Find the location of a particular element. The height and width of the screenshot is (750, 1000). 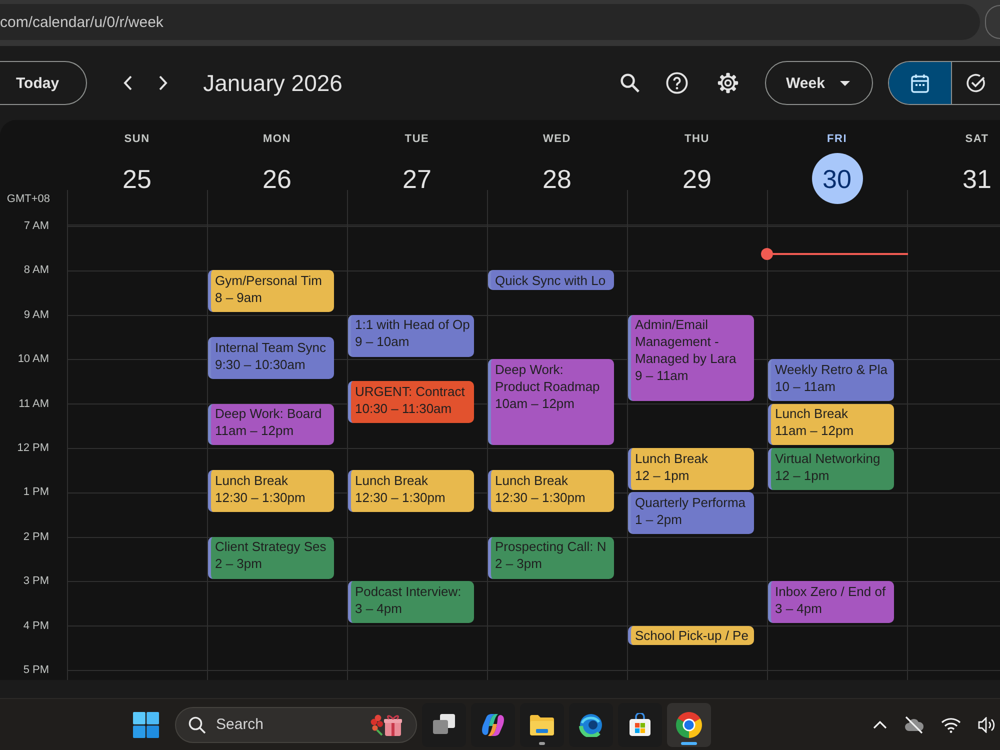

check-circle-icon is located at coordinates (976, 83).